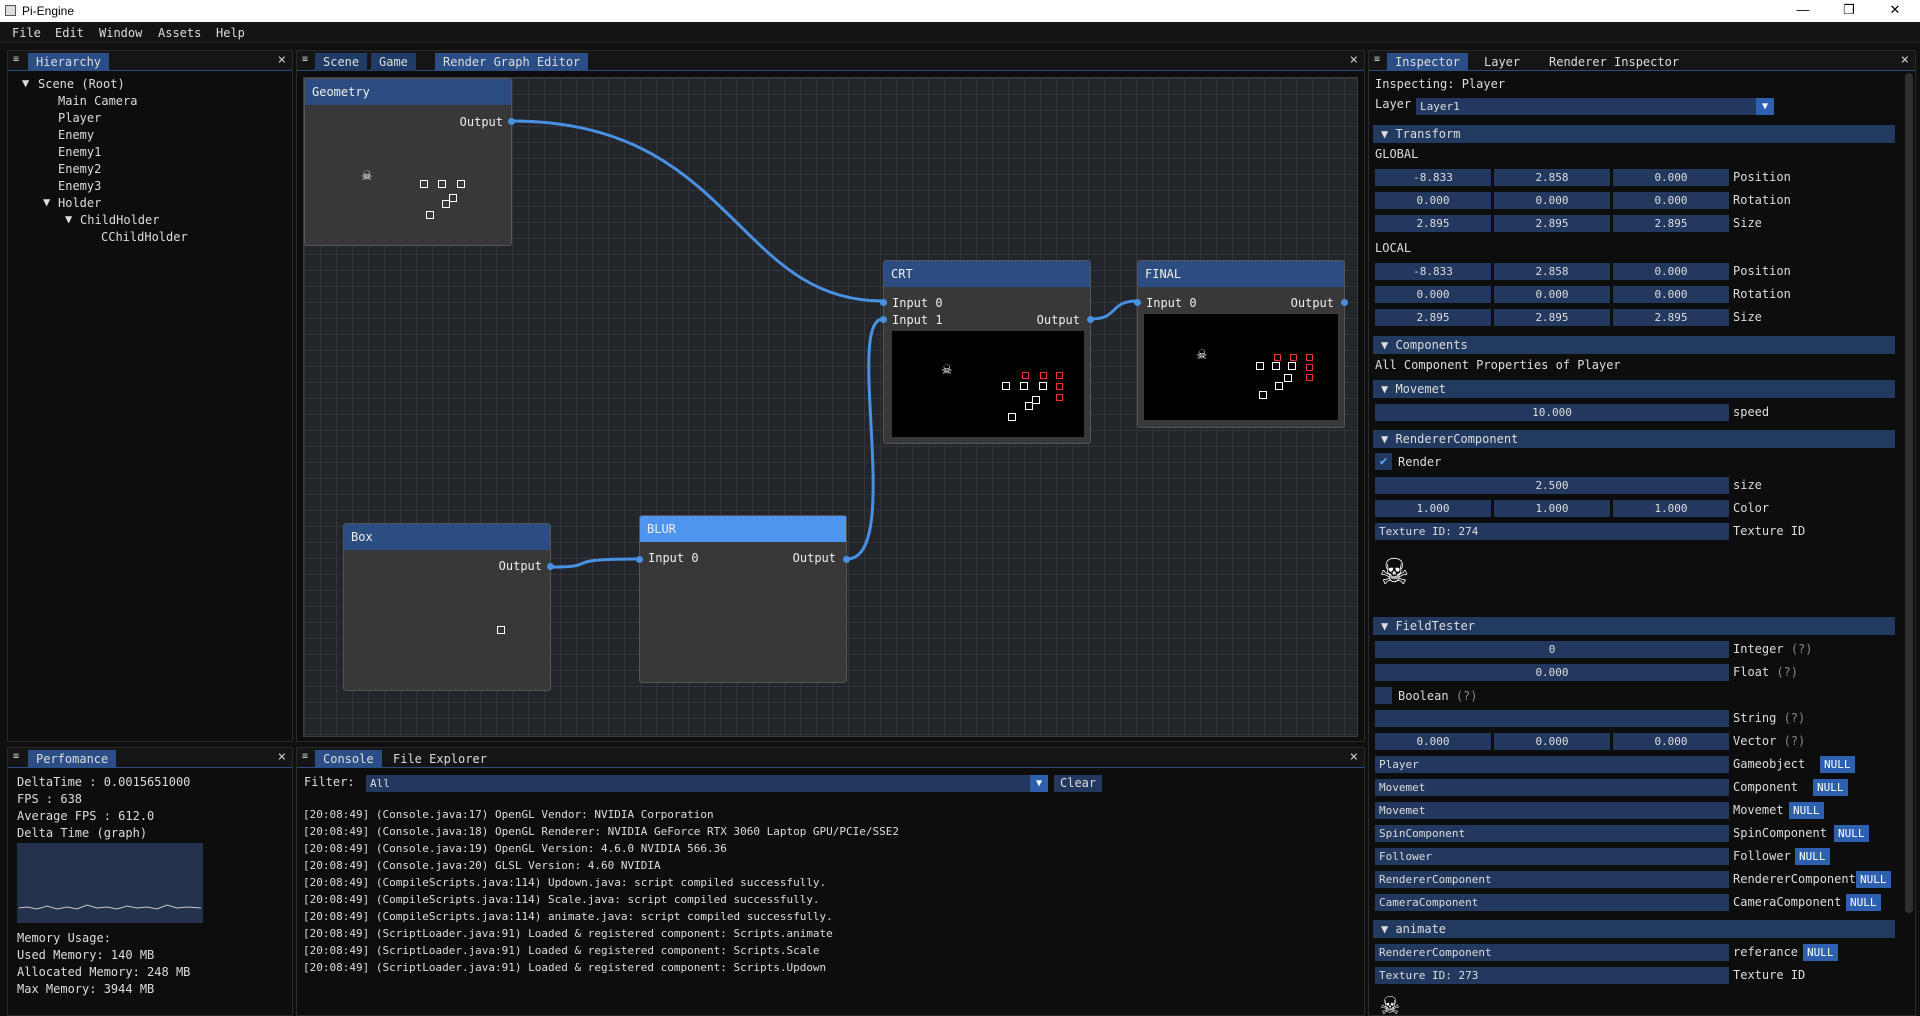 This screenshot has height=1016, width=1920. I want to click on node-blur: BLUR Input 0 Output, so click(743, 599).